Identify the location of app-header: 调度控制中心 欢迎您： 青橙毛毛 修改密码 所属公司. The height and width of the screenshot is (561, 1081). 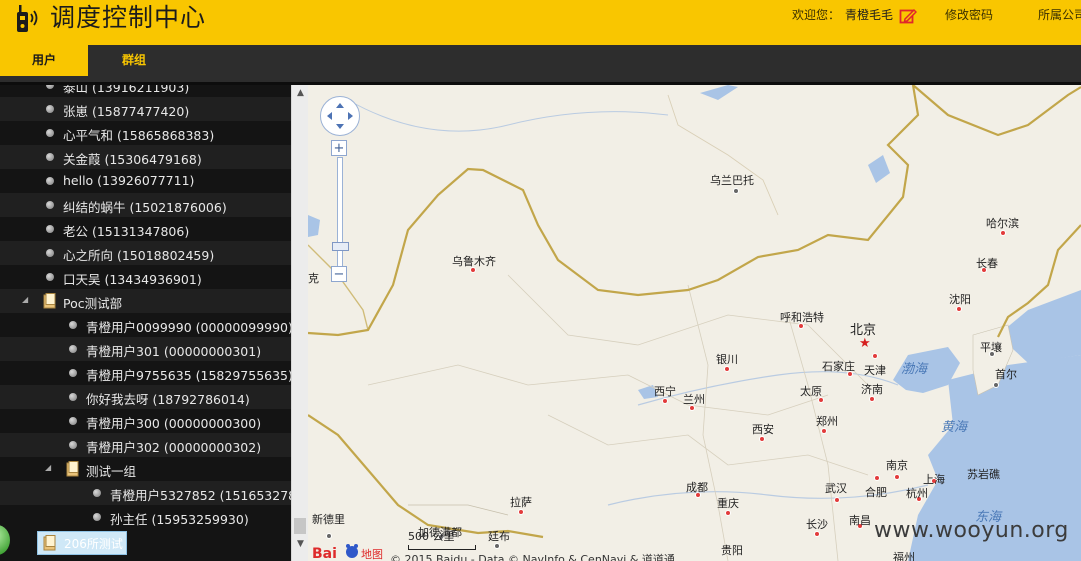
(540, 22).